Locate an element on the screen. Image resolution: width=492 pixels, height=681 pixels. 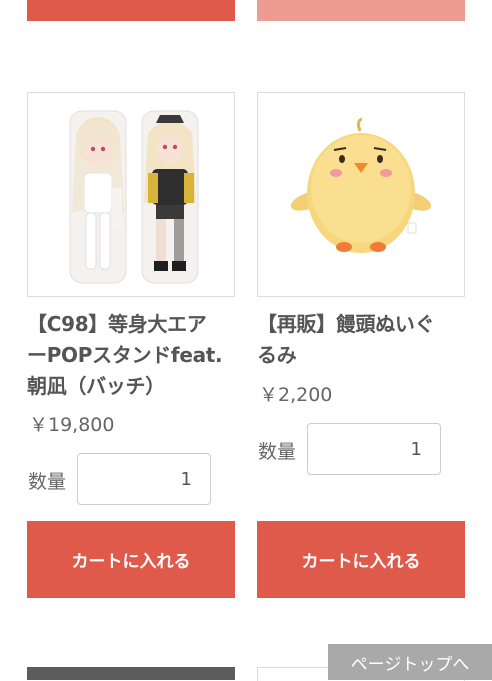
title-line: ーPOPスタンドfeat. is located at coordinates (125, 355).